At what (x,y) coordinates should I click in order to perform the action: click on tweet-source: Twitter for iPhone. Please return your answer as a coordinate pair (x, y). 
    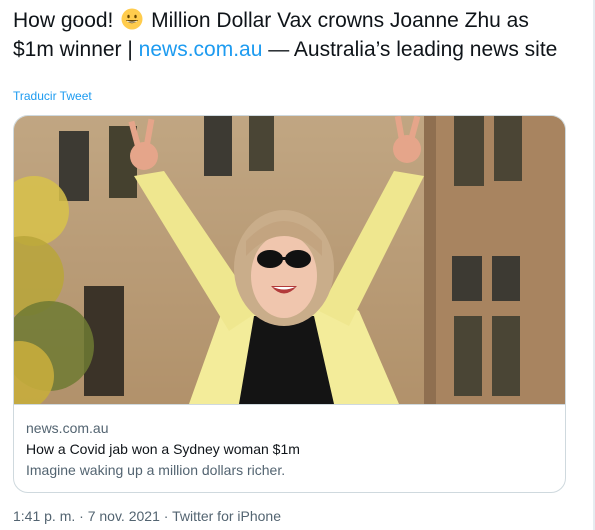
    Looking at the image, I should click on (226, 516).